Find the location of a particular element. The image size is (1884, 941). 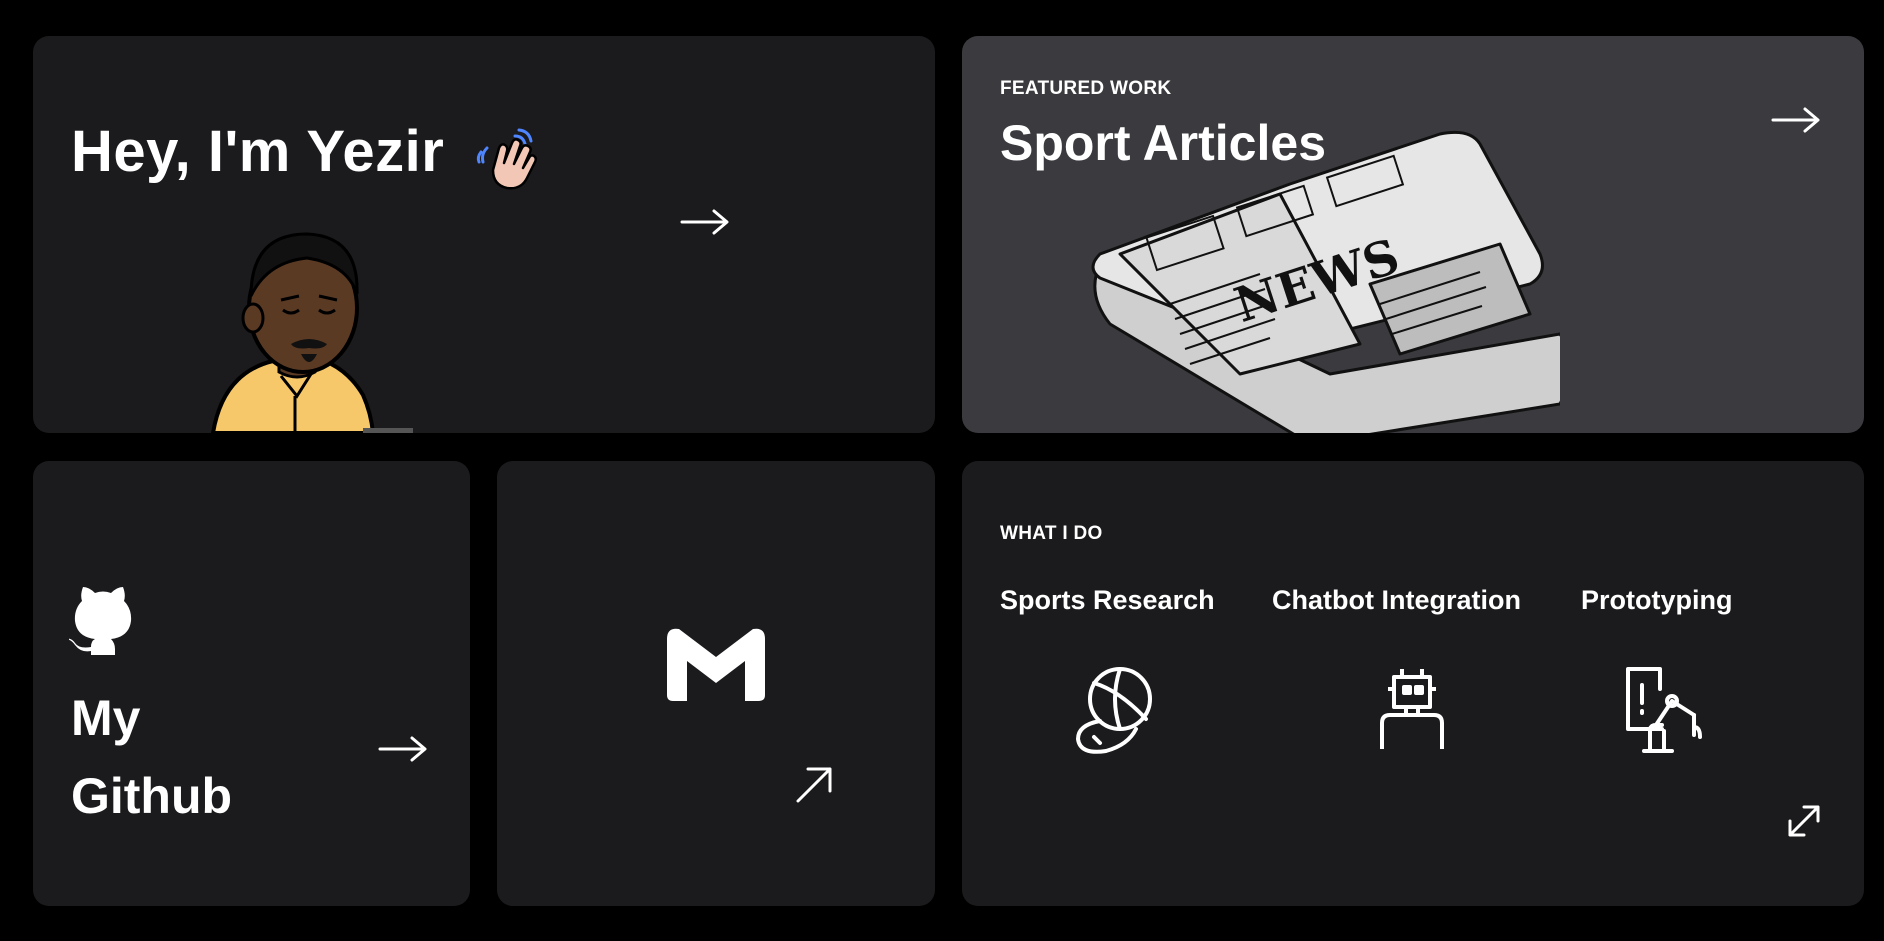

service-chatbot-integration: Chatbot Integration is located at coordinates (1396, 600).